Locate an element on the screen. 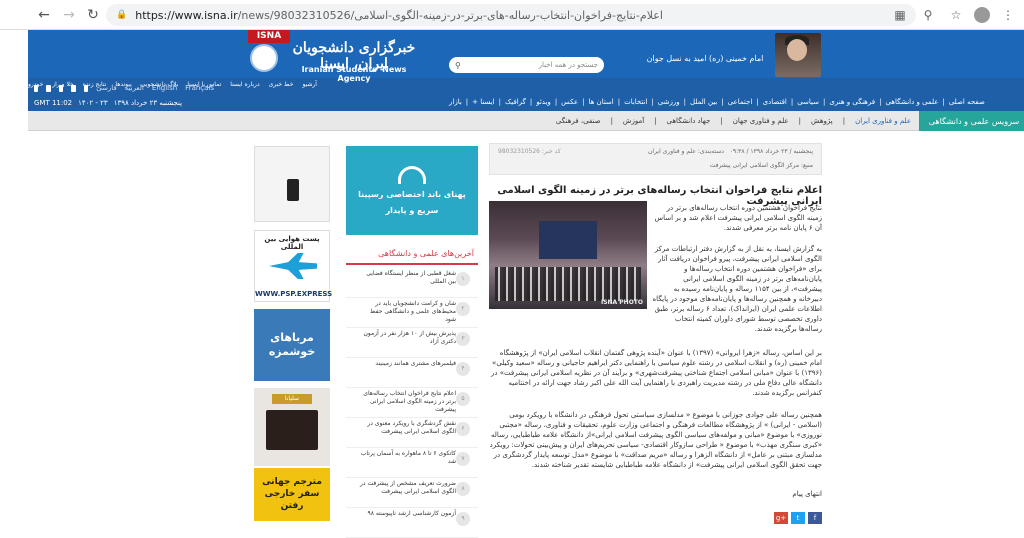 The width and height of the screenshot is (1024, 538). section-item: بین الملل is located at coordinates (703, 102).